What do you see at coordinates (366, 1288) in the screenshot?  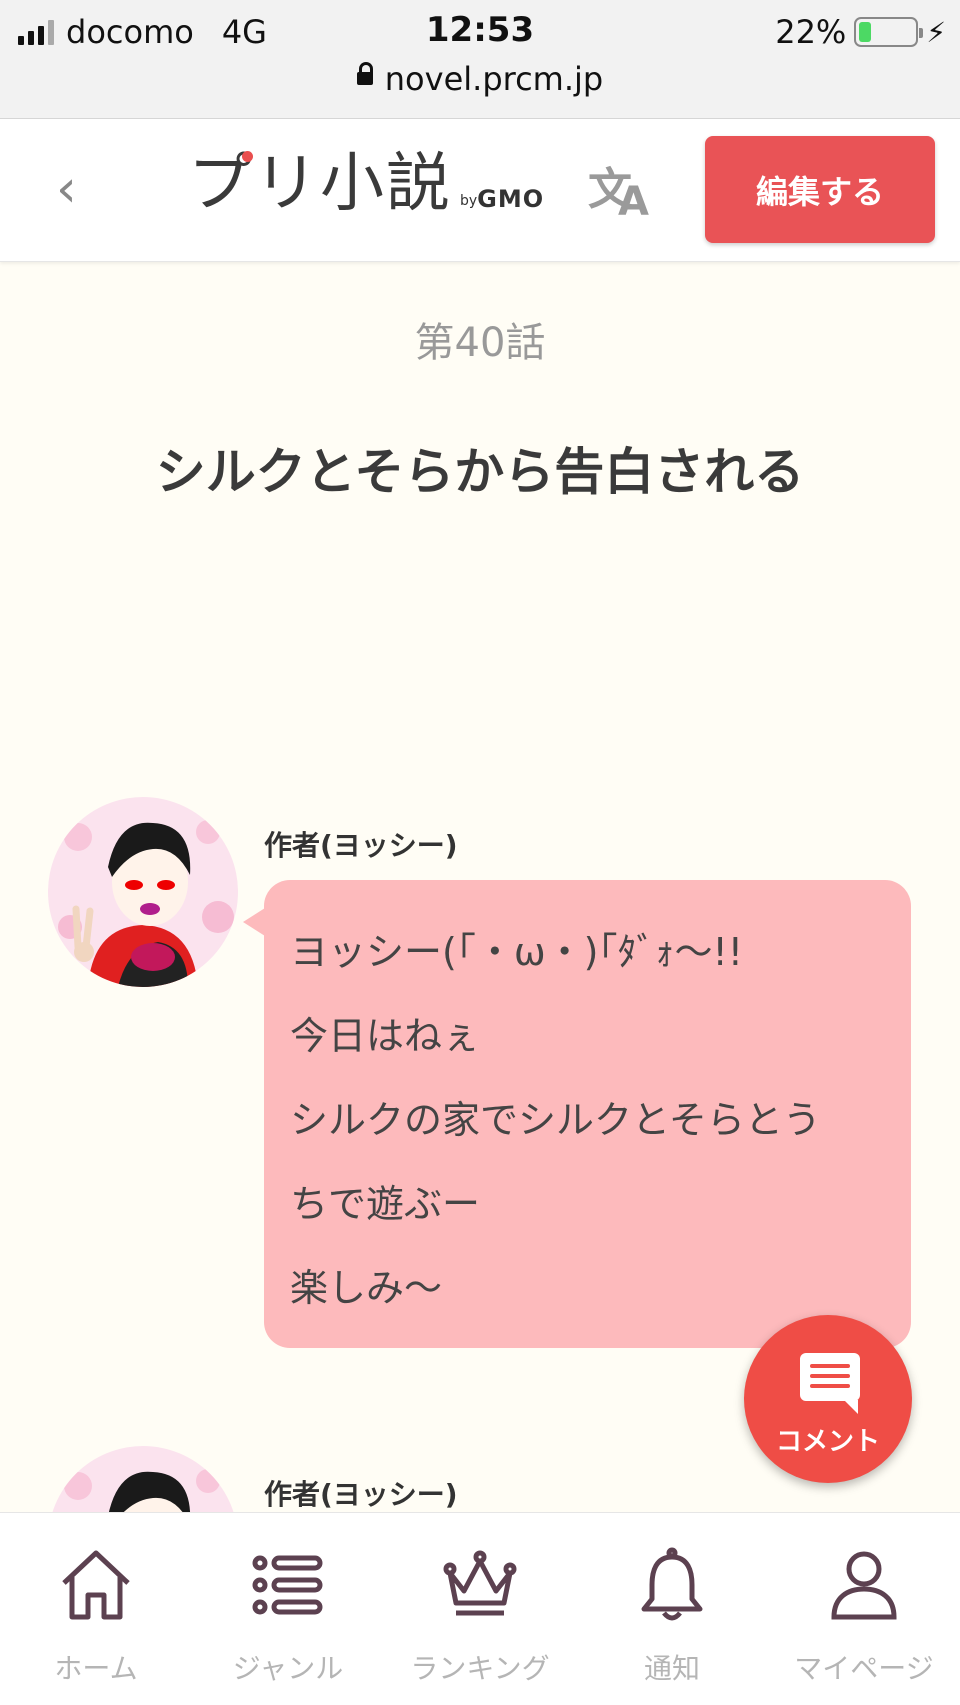 I see `message-line: 楽しみ〜` at bounding box center [366, 1288].